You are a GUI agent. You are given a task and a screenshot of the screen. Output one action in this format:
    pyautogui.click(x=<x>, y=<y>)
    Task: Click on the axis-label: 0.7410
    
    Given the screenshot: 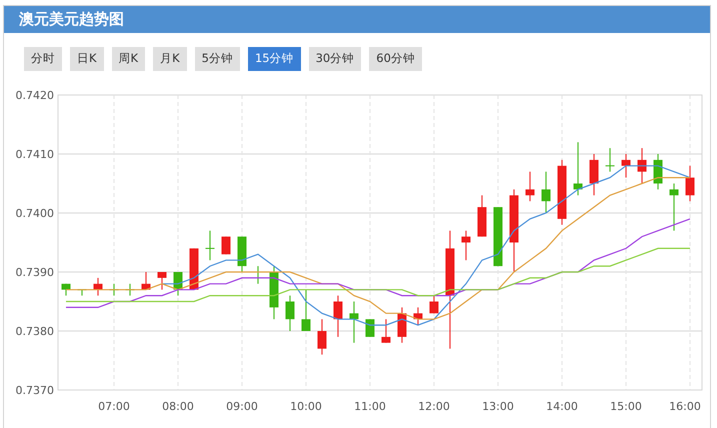 What is the action you would take?
    pyautogui.click(x=35, y=154)
    